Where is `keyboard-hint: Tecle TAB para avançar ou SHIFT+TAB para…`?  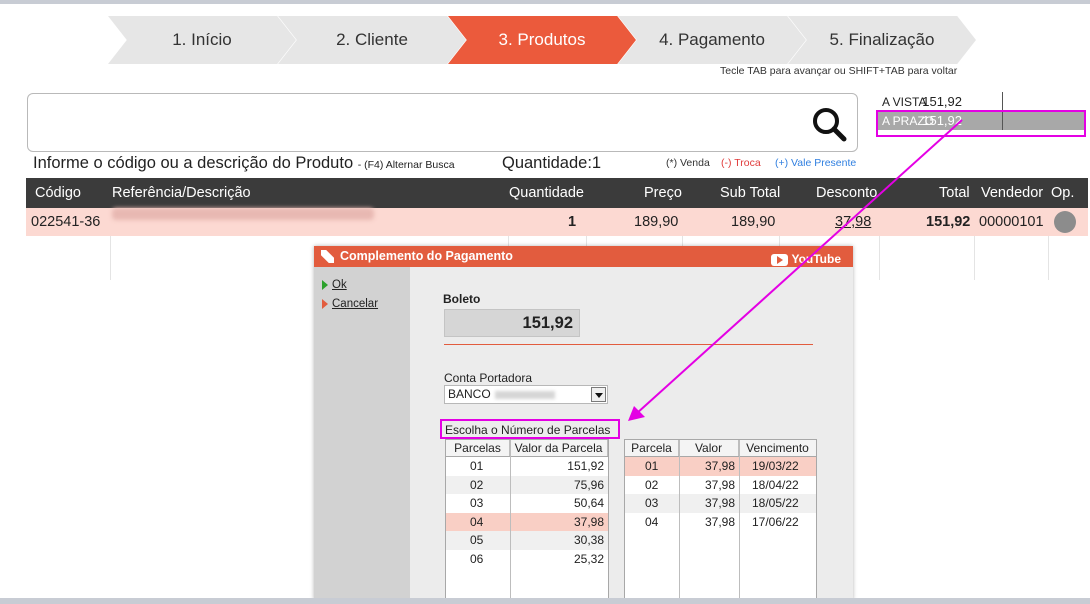
keyboard-hint: Tecle TAB para avançar ou SHIFT+TAB para… is located at coordinates (839, 71).